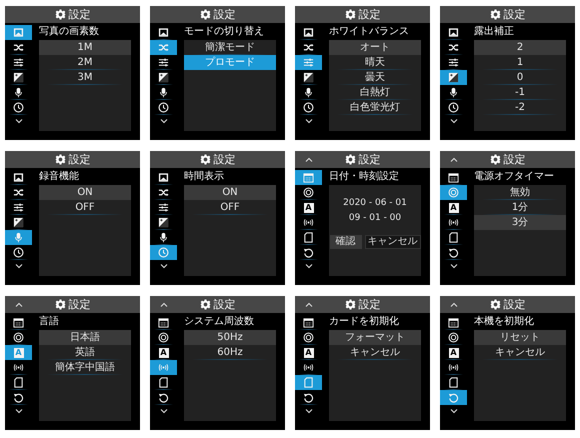 The image size is (580, 438). I want to click on setting-title: 言語, so click(49, 321).